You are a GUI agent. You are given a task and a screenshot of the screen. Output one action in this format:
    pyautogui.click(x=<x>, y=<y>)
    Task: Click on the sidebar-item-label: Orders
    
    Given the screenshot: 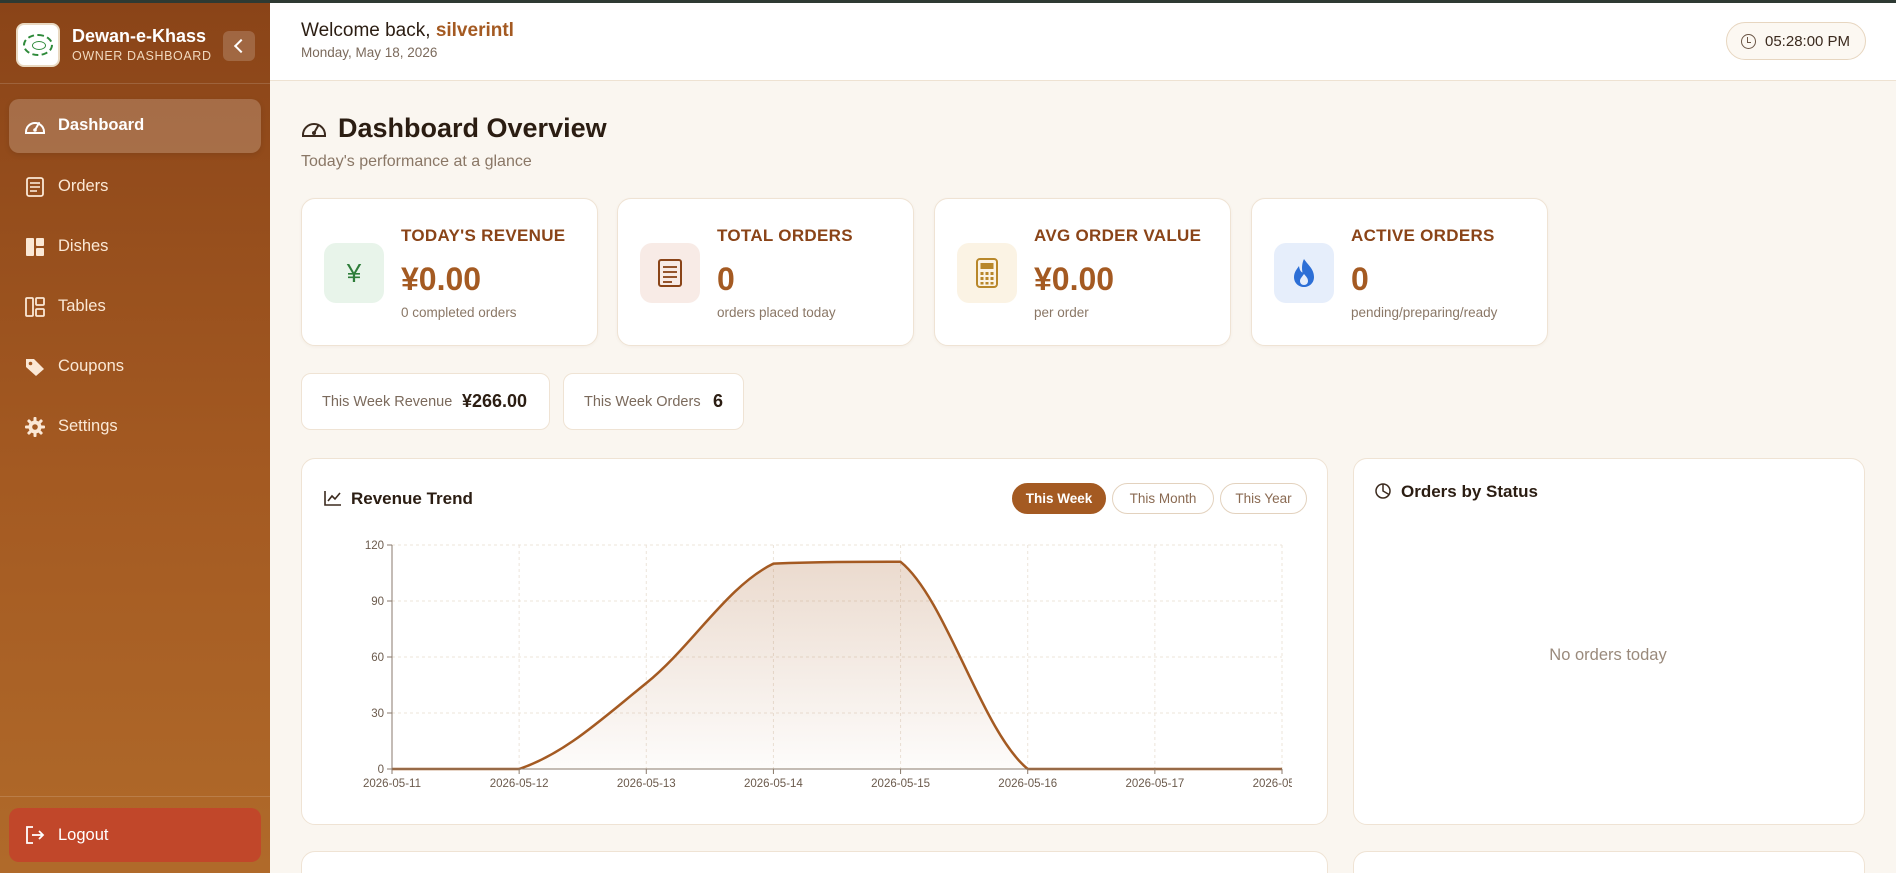 What is the action you would take?
    pyautogui.click(x=83, y=186)
    